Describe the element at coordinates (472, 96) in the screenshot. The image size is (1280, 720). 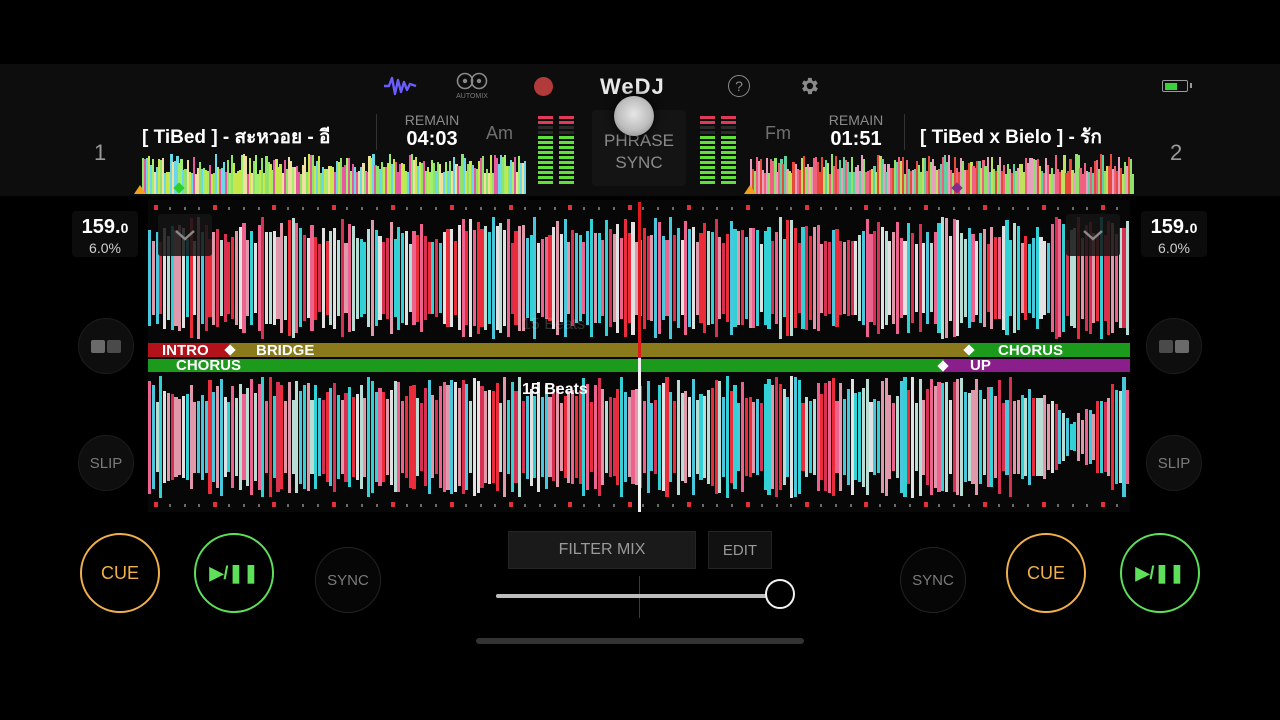
I see `automix-label: AUTOMIX` at that location.